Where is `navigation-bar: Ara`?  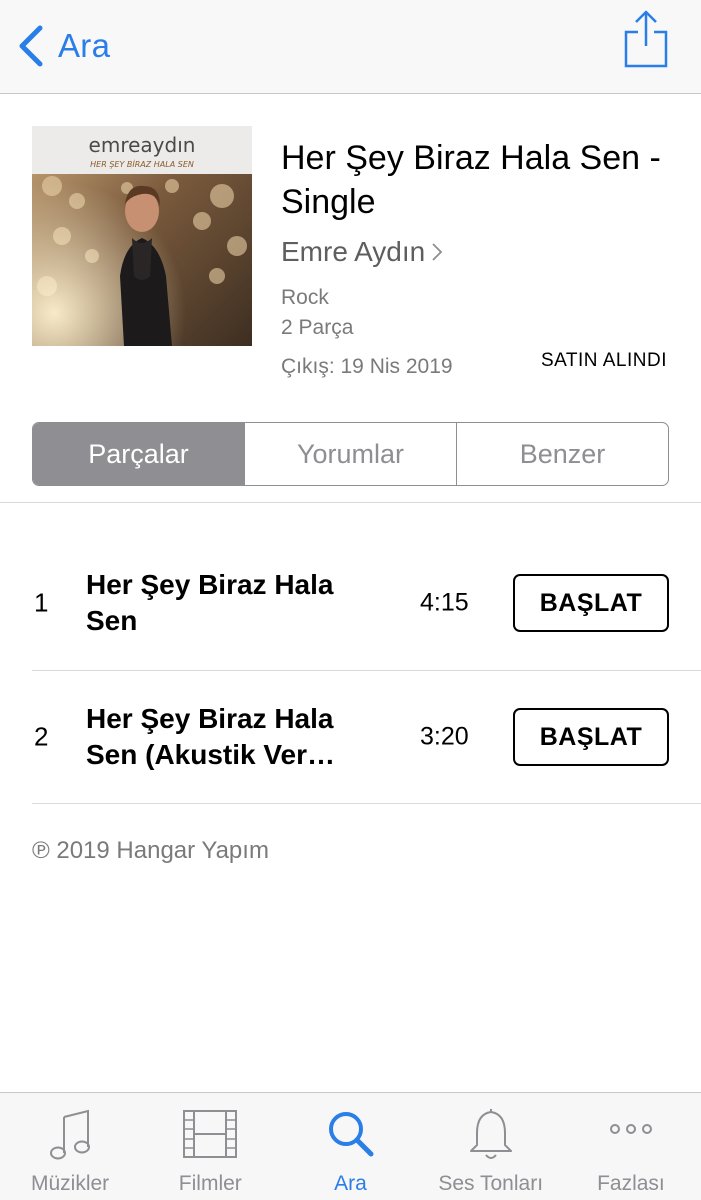 navigation-bar: Ara is located at coordinates (350, 47).